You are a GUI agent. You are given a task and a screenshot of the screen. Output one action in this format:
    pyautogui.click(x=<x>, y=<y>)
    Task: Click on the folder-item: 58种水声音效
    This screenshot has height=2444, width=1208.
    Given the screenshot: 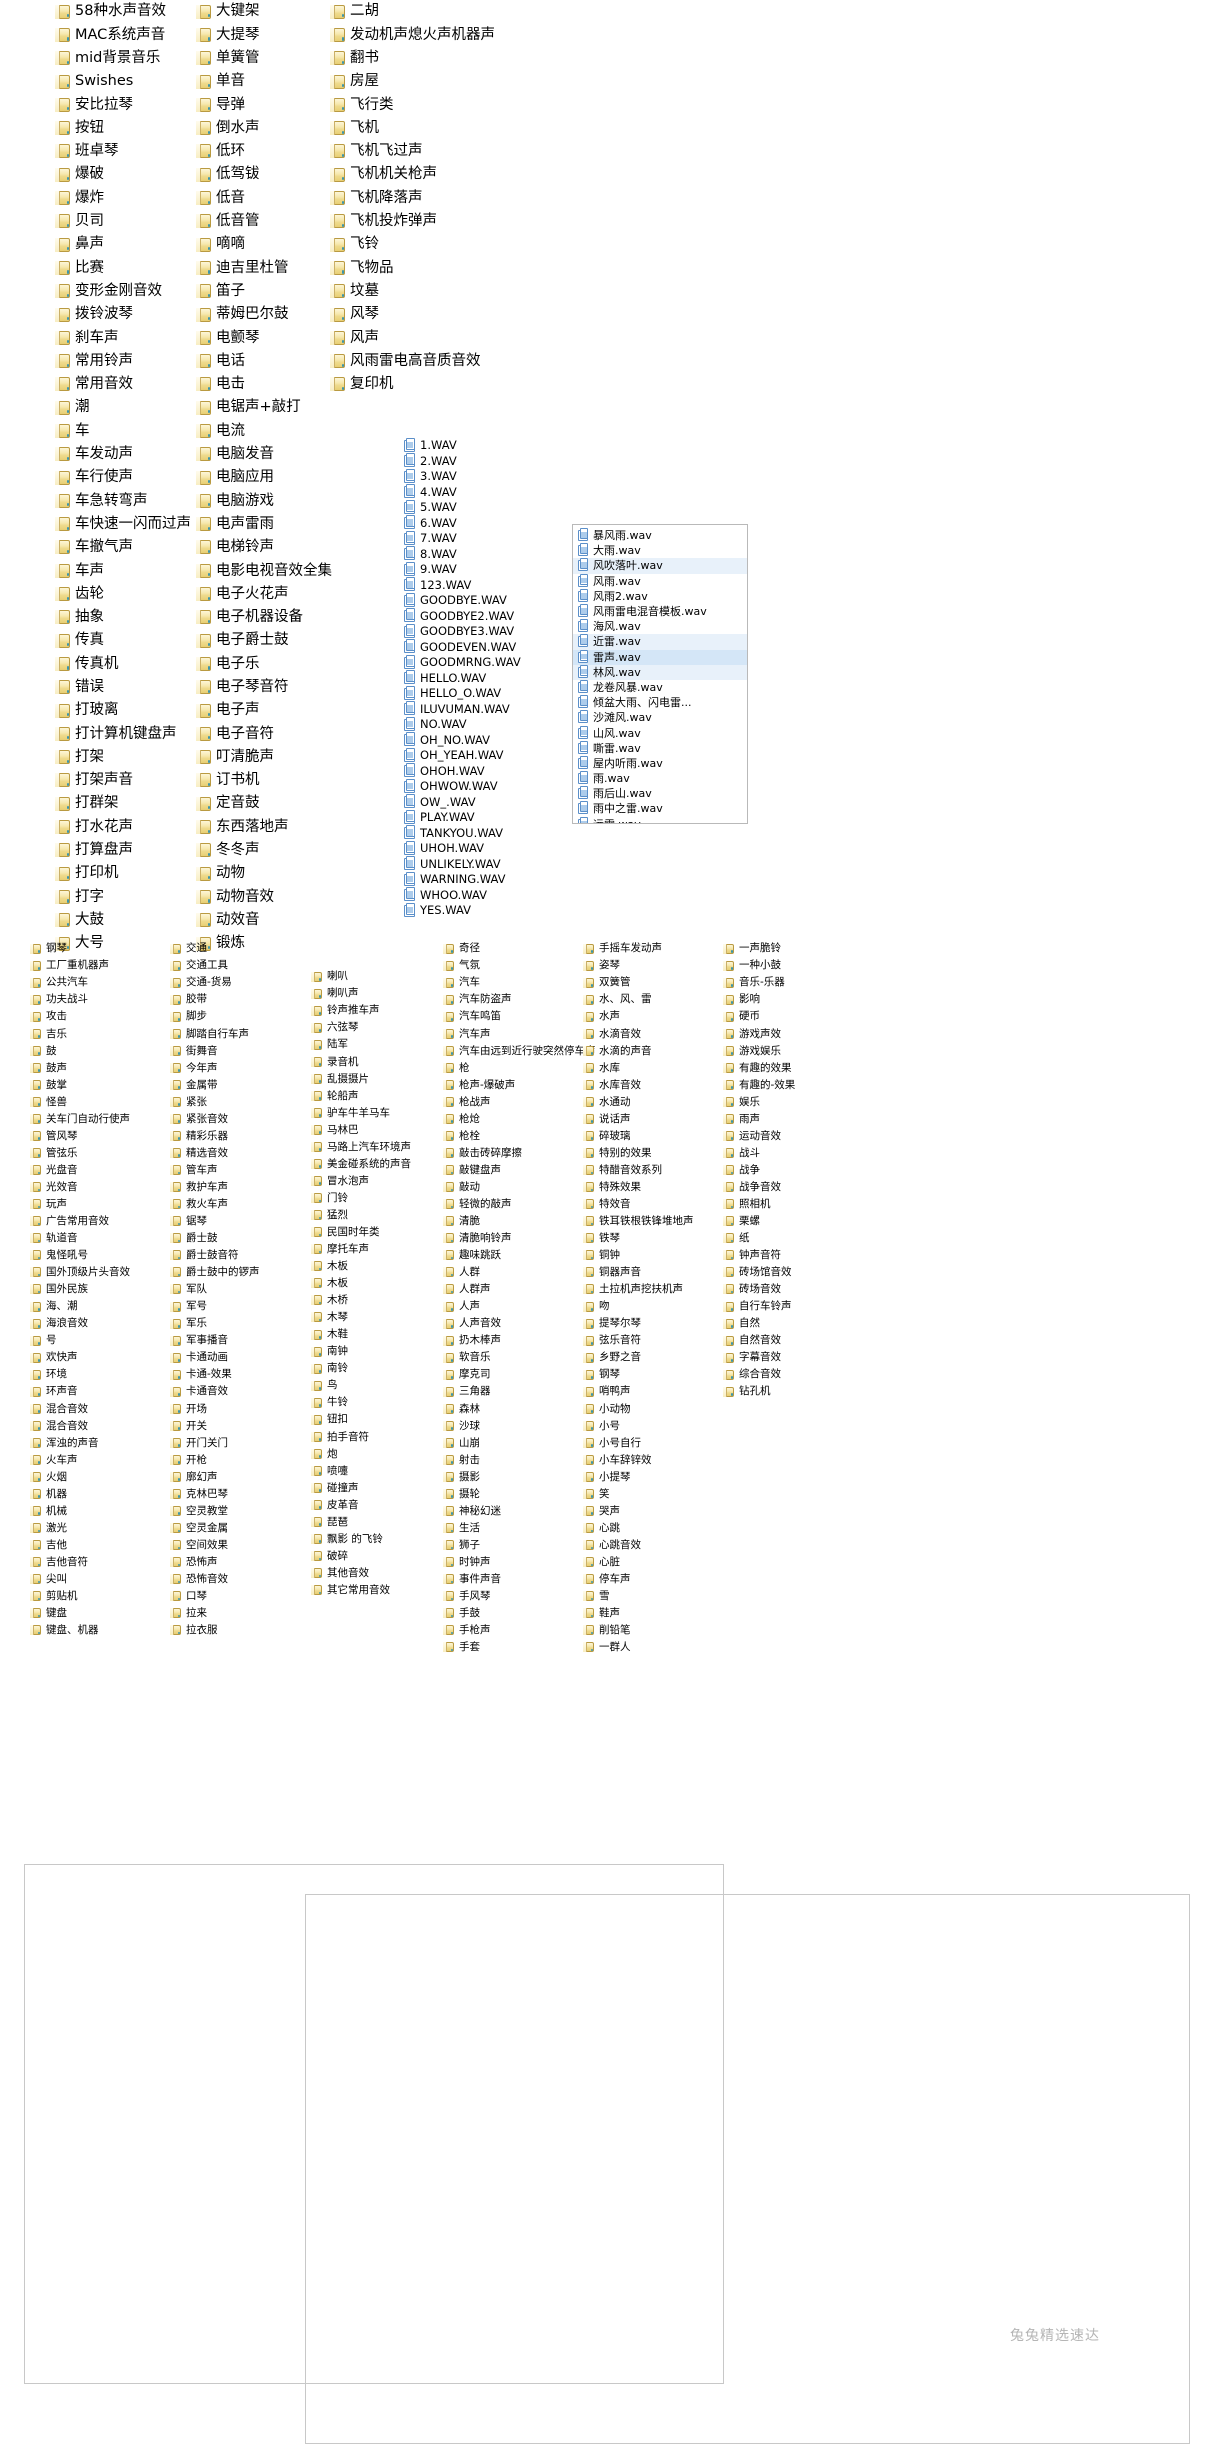 What is the action you would take?
    pyautogui.click(x=123, y=11)
    